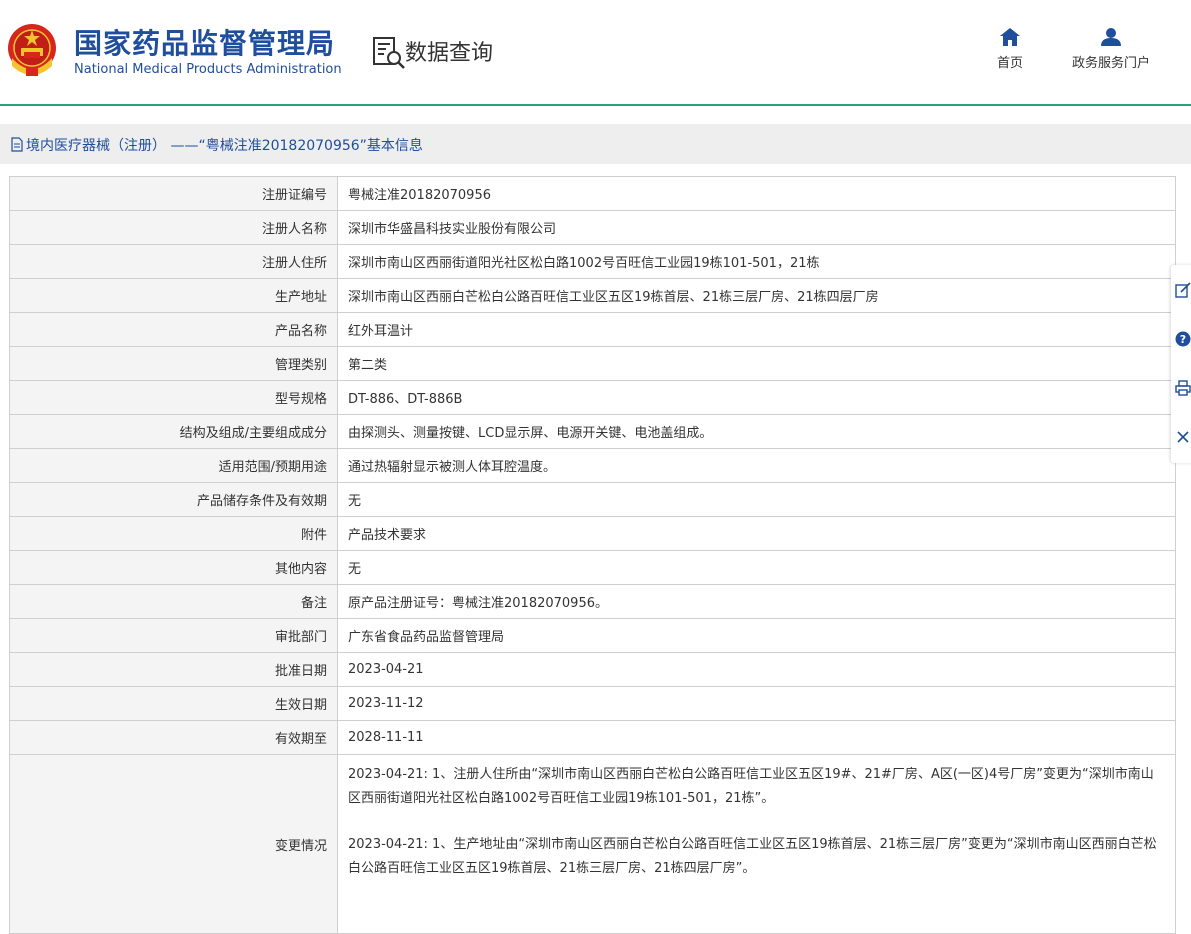 Image resolution: width=1191 pixels, height=934 pixels. I want to click on row-label: 结构及组成/主要组成成分, so click(173, 431).